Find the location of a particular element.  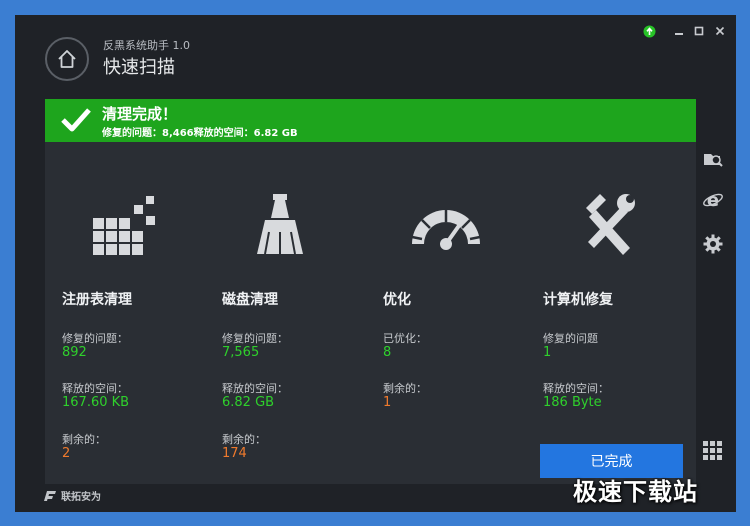

banner-summary: 修复的问题：8,466释放的空间：6.82 GB is located at coordinates (200, 133).